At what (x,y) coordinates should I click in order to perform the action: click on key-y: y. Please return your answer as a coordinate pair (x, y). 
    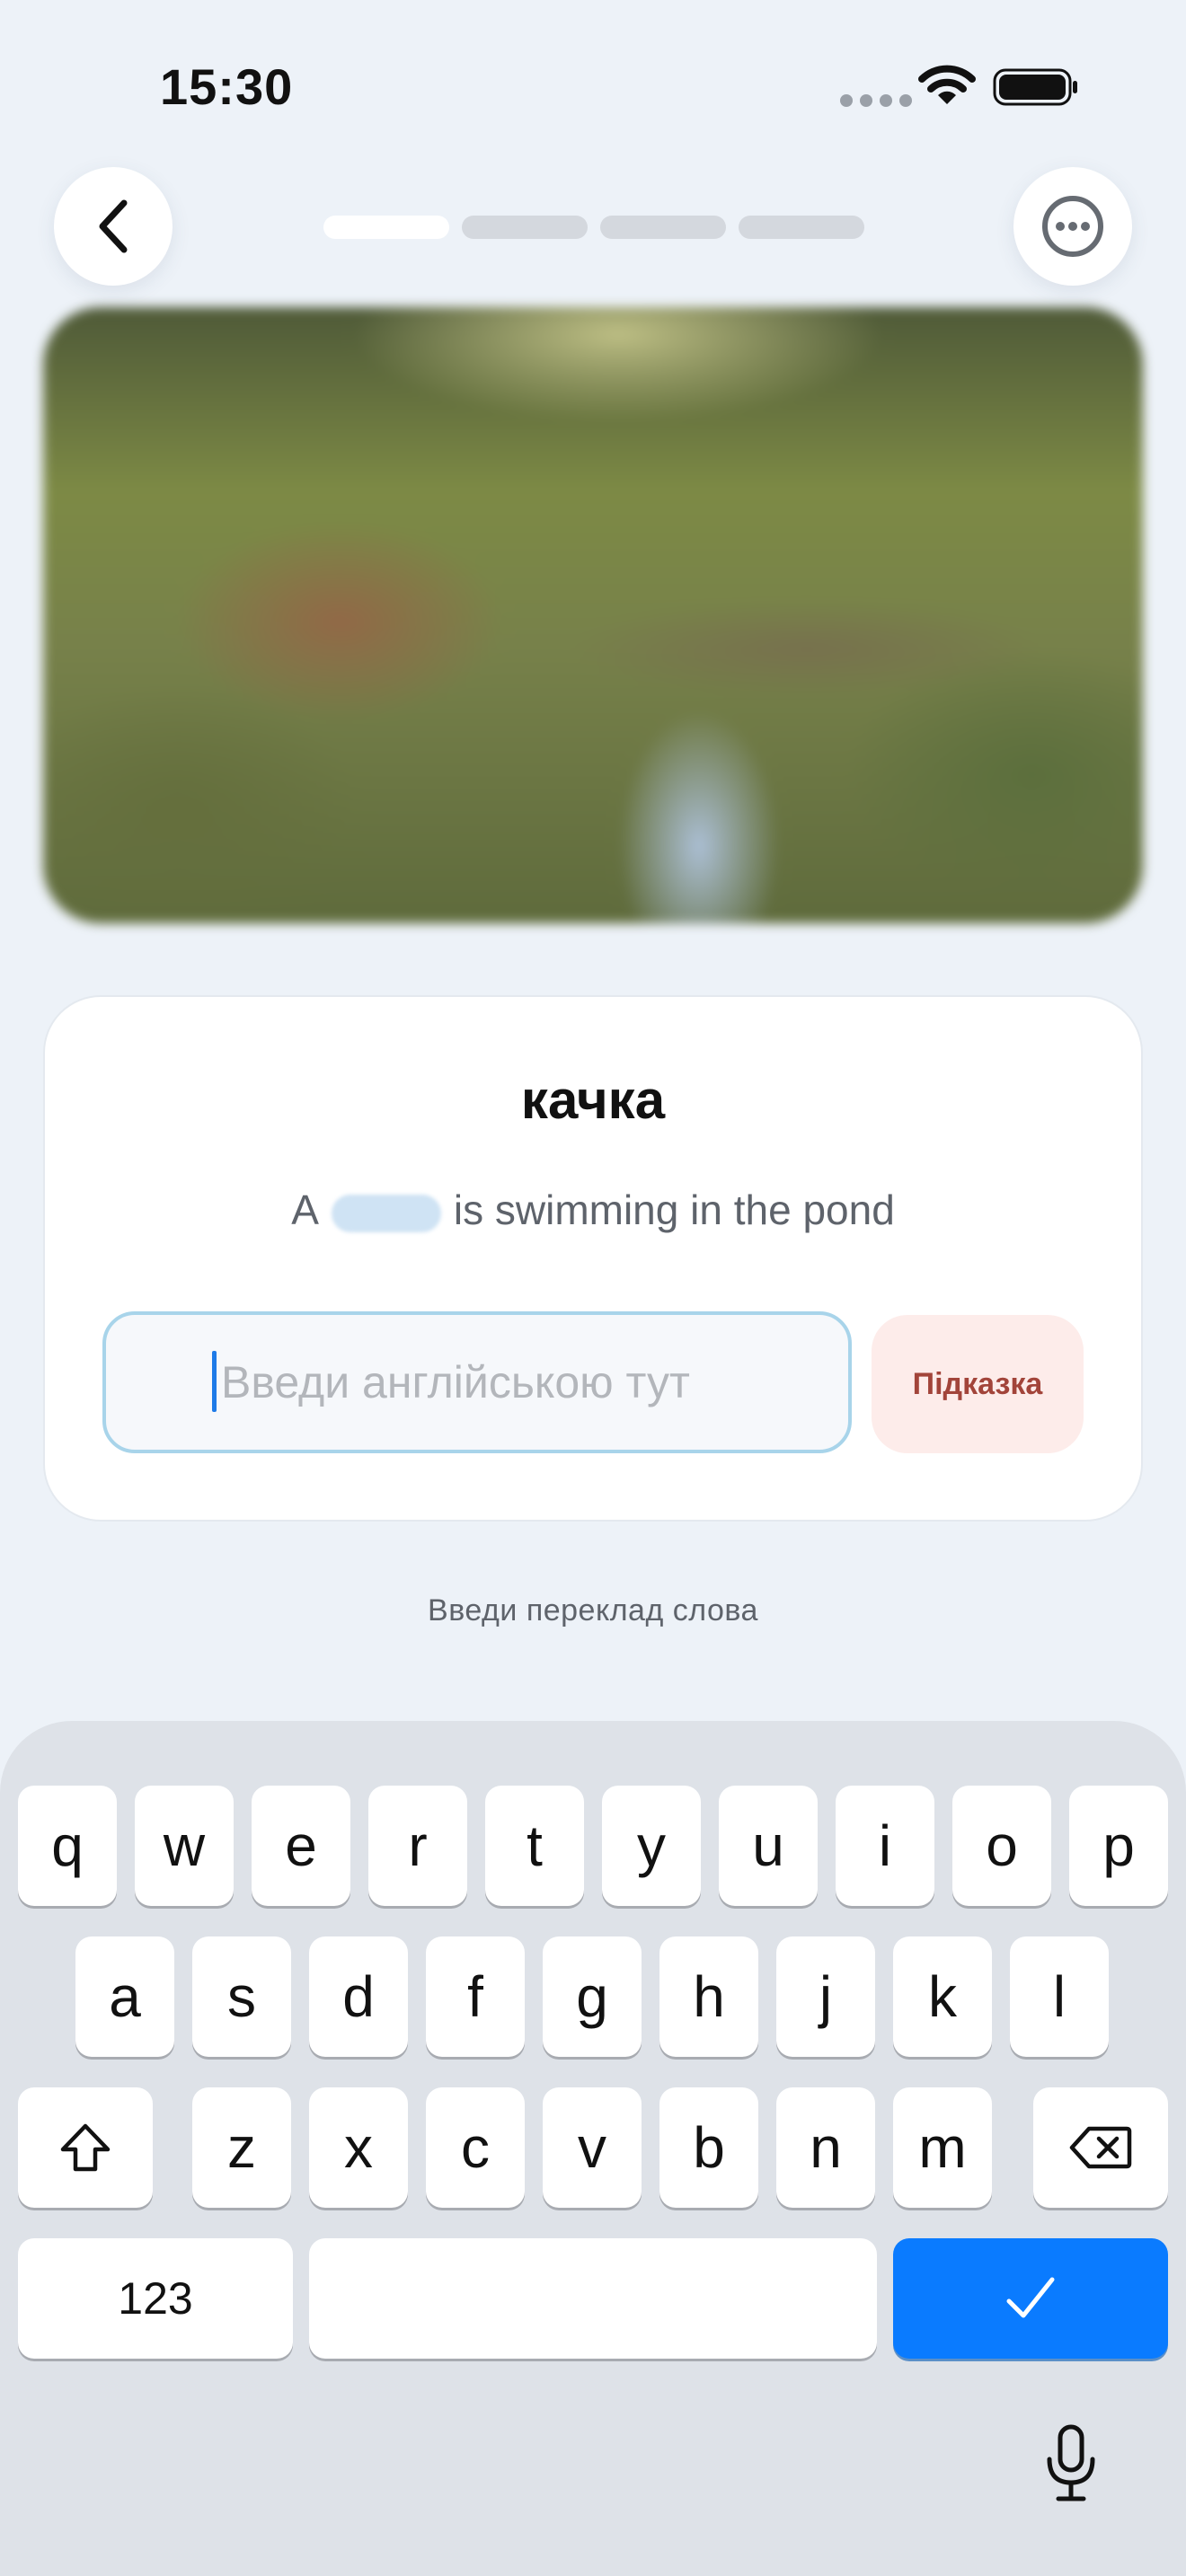
    Looking at the image, I should click on (651, 1846).